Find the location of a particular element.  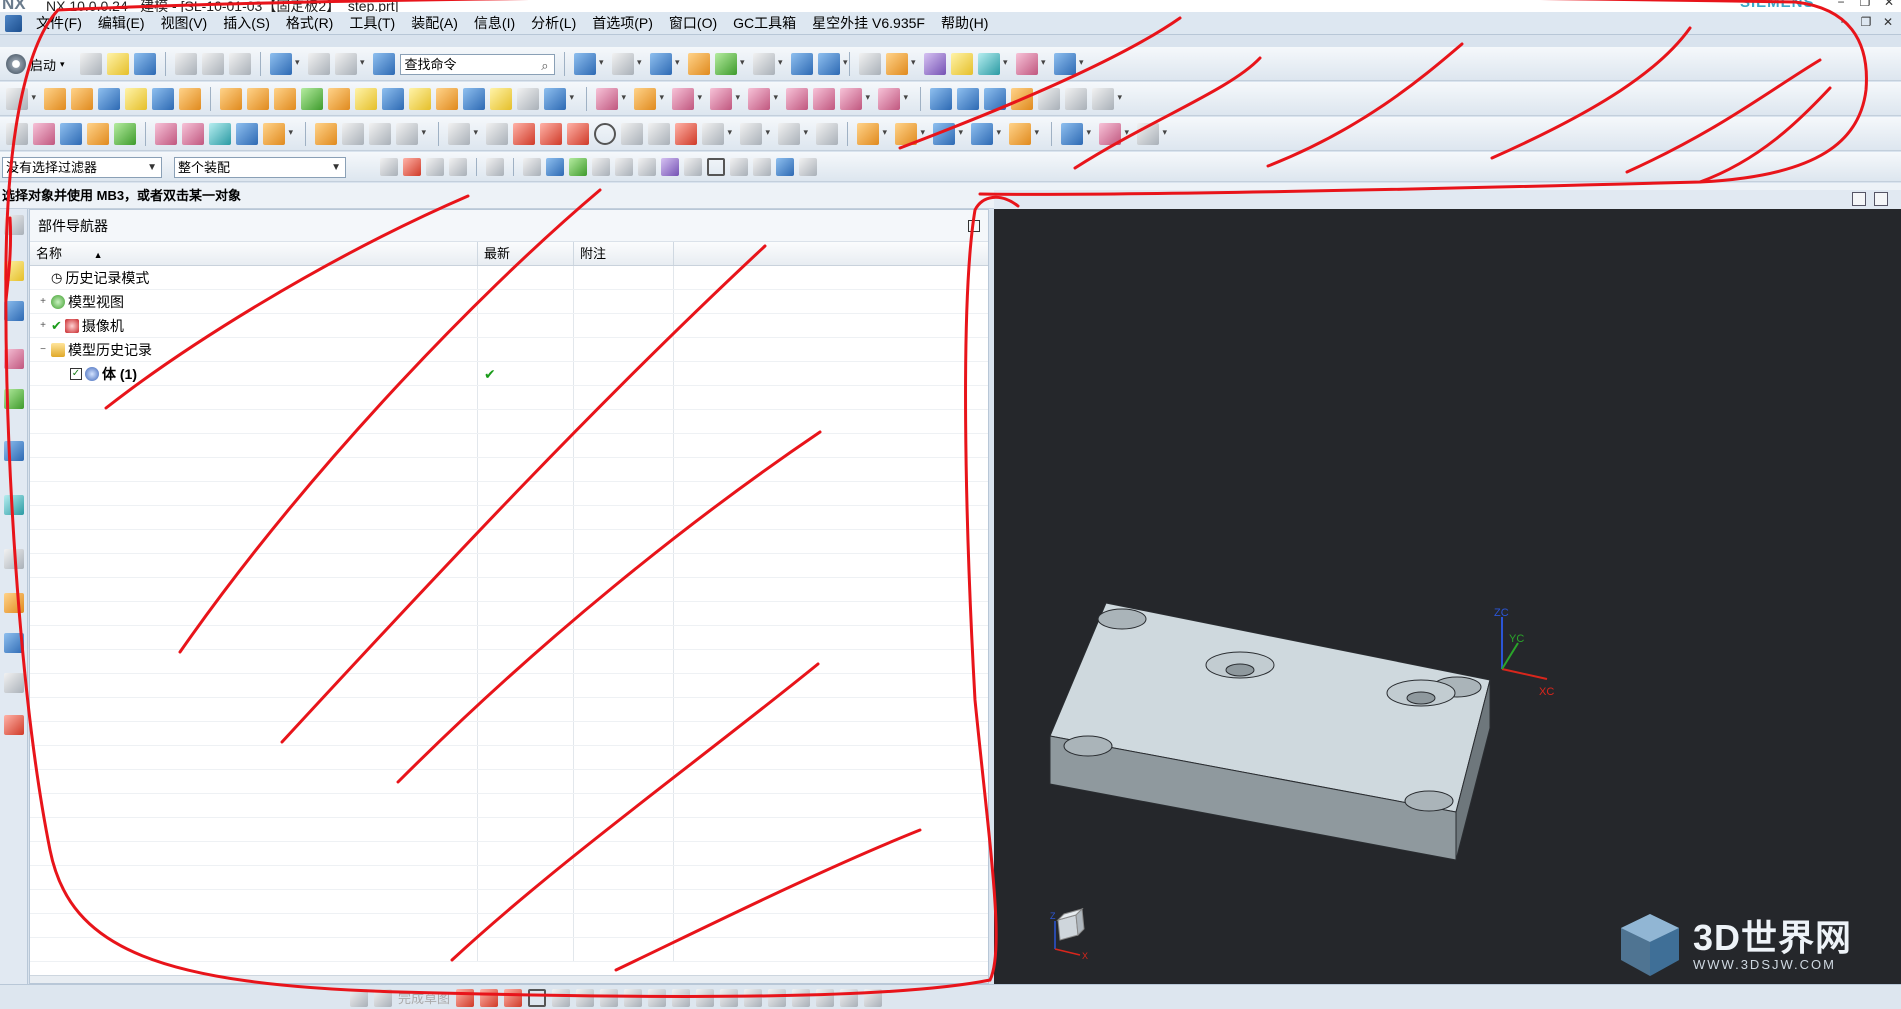

menu-item-6: 装配(A) is located at coordinates (434, 23).